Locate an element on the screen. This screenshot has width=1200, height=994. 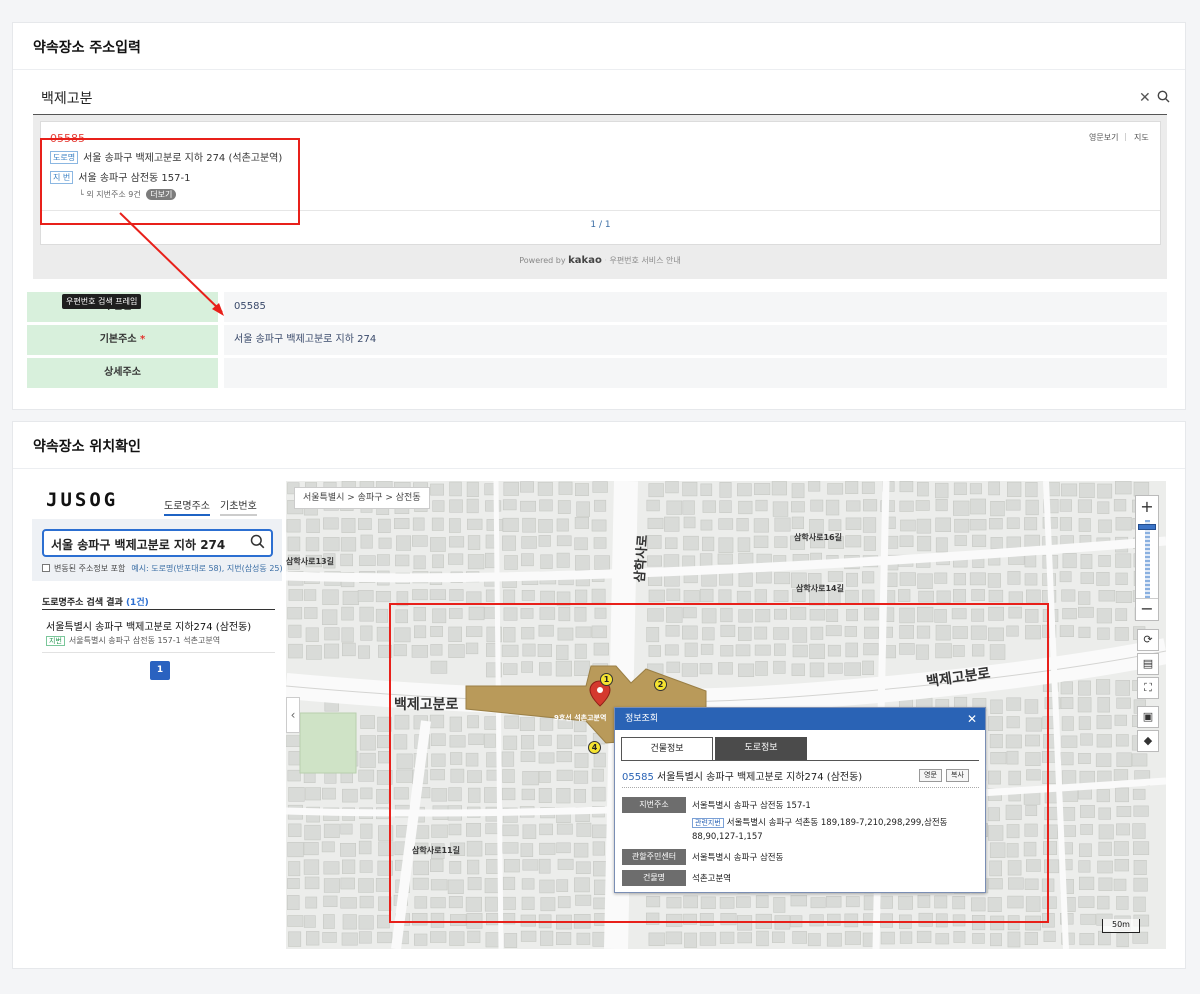
result-jibun-text: 서울특별시 송파구 삼전동 157-1 석촌고분역 is located at coordinates (144, 640).